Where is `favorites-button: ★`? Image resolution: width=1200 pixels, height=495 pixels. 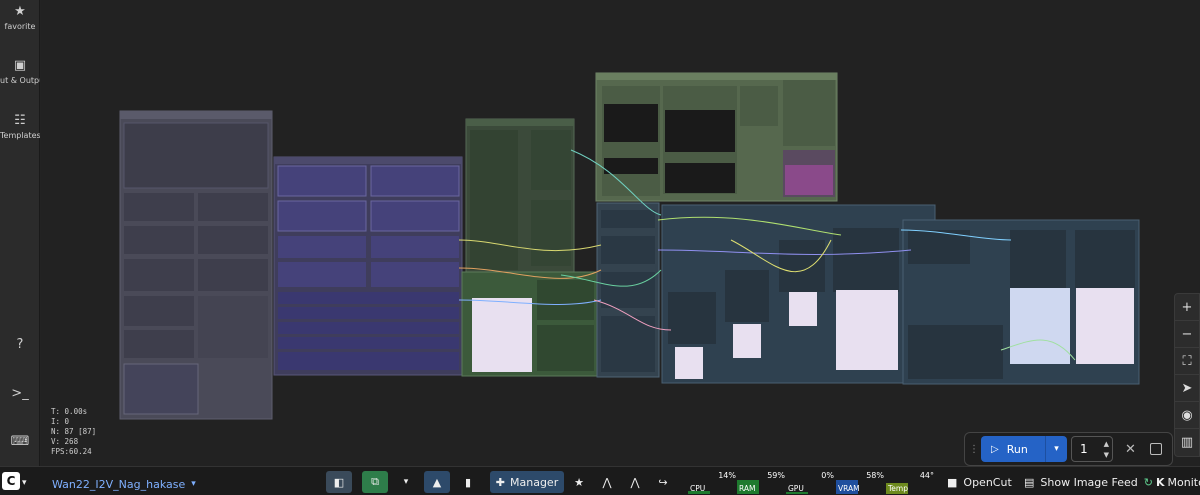 favorites-button: ★ is located at coordinates (579, 482).